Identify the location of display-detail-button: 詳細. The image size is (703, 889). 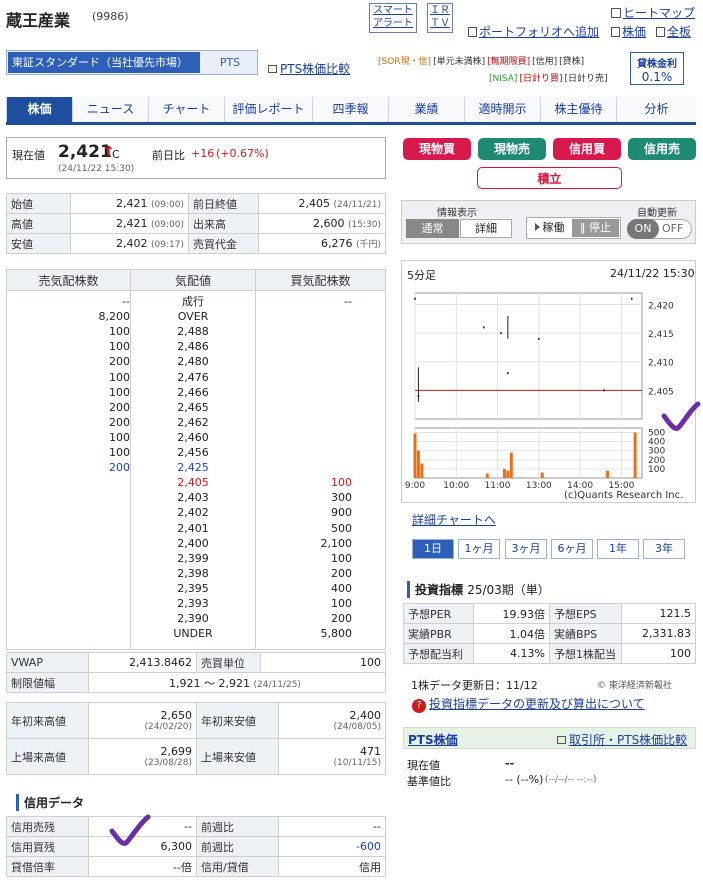
(486, 228).